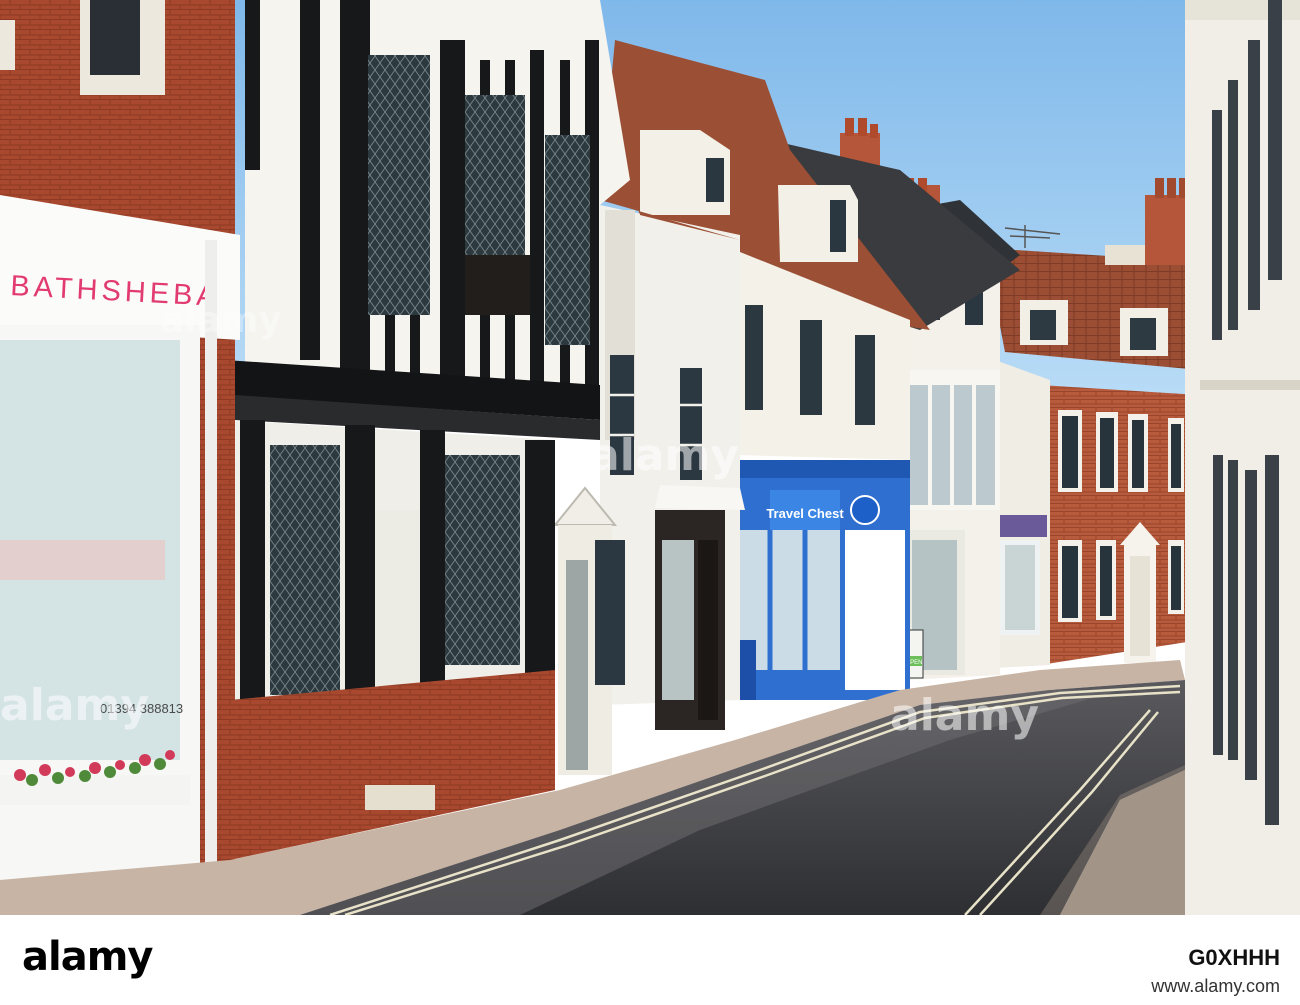 Image resolution: width=1300 pixels, height=1005 pixels. What do you see at coordinates (865, 510) in the screenshot?
I see `shop-logo-disc` at bounding box center [865, 510].